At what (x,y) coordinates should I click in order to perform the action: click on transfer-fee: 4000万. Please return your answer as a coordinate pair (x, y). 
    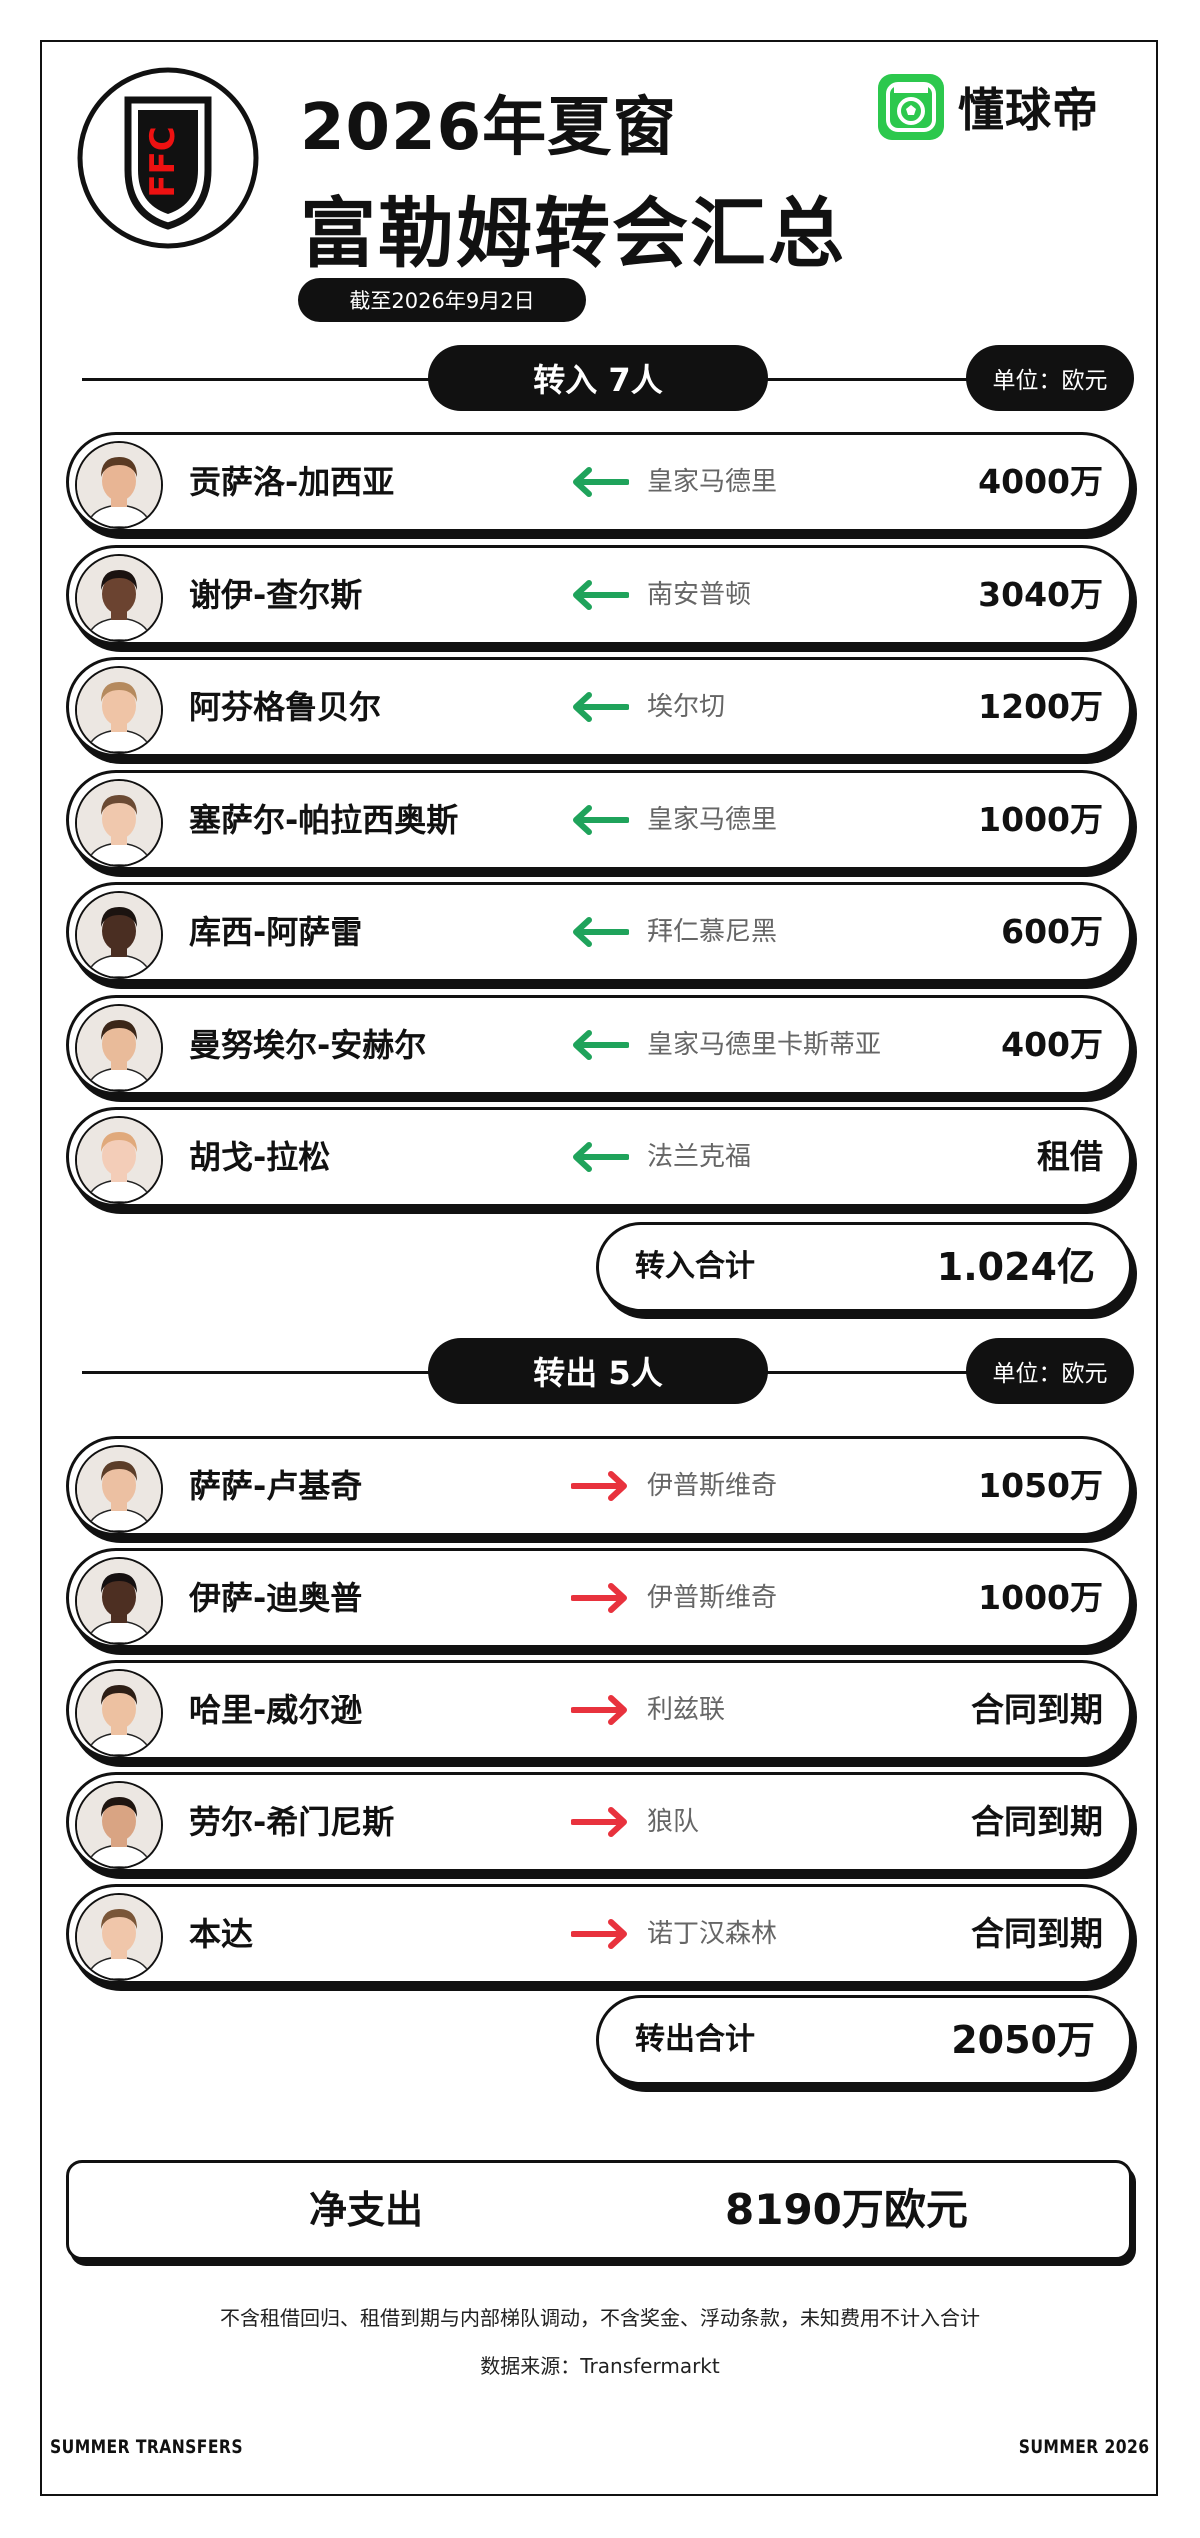
    Looking at the image, I should click on (1040, 481).